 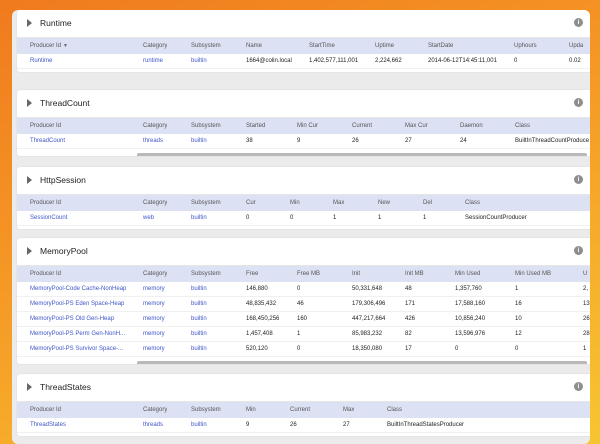 I want to click on sort-desc-icon: ▼, so click(x=65, y=46).